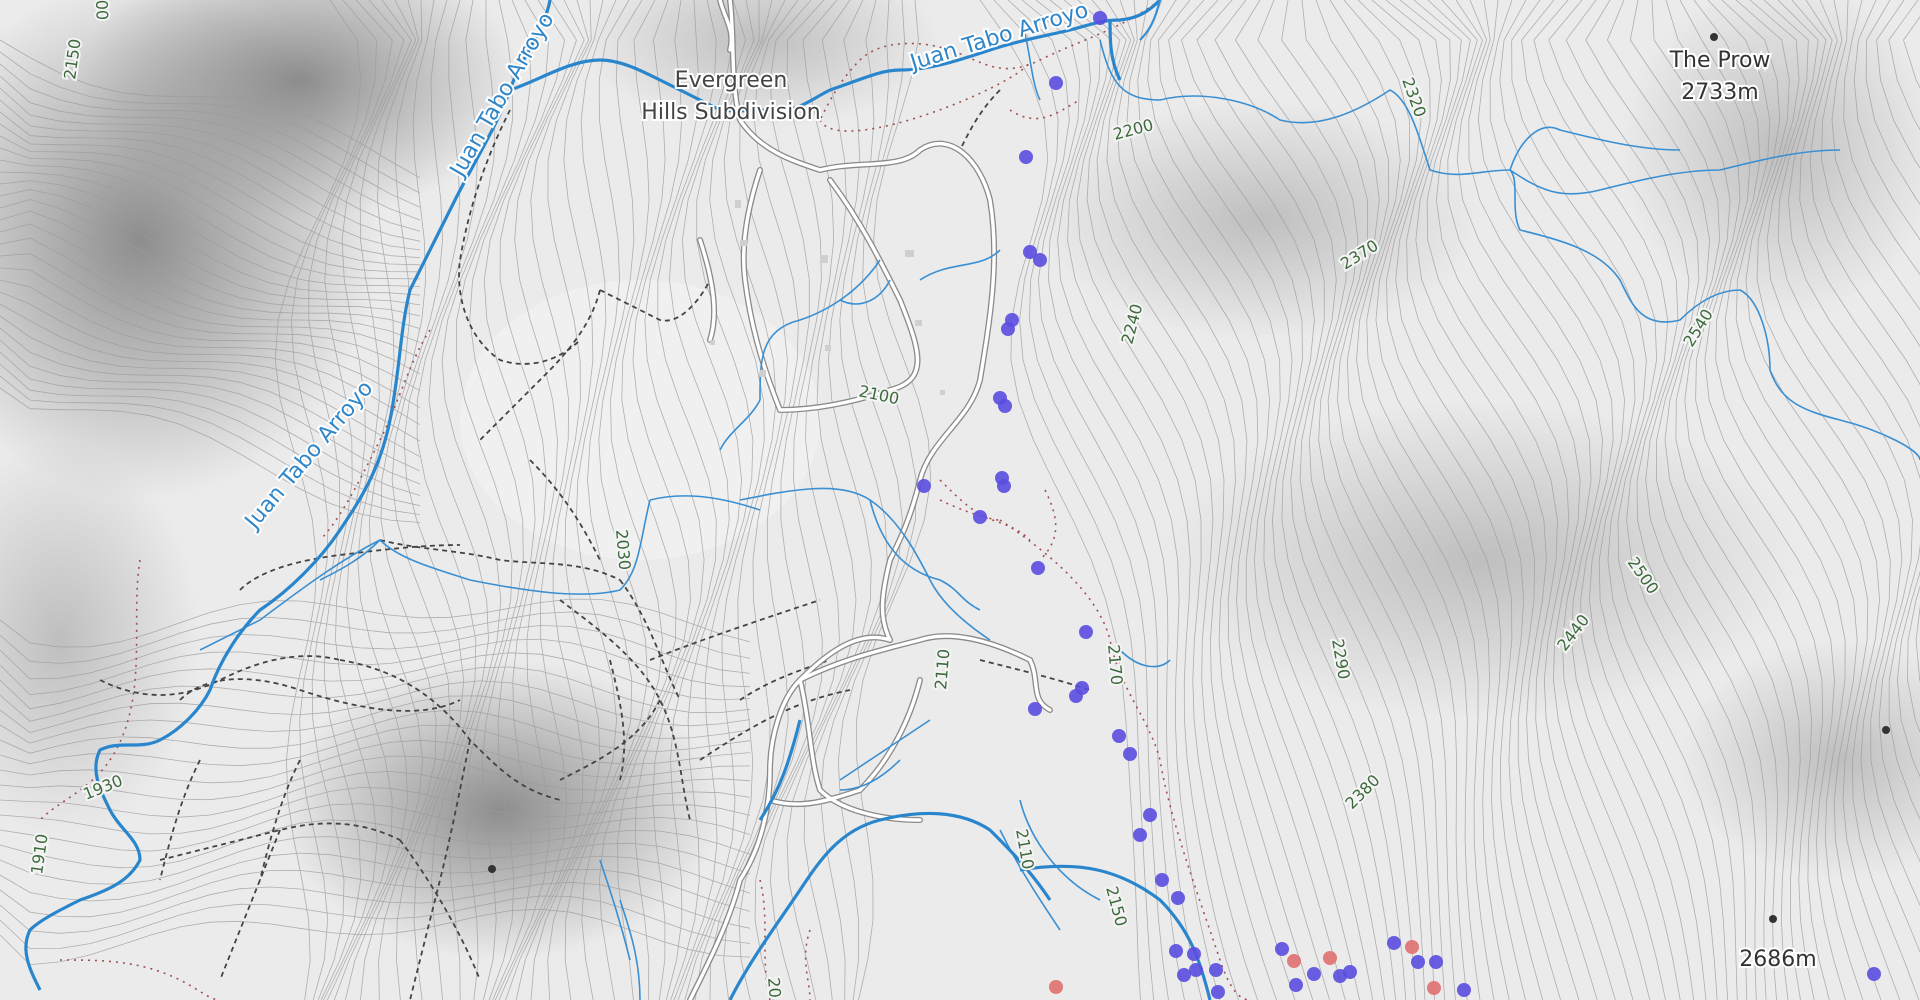  What do you see at coordinates (1573, 633) in the screenshot?
I see `contour-label: 2440` at bounding box center [1573, 633].